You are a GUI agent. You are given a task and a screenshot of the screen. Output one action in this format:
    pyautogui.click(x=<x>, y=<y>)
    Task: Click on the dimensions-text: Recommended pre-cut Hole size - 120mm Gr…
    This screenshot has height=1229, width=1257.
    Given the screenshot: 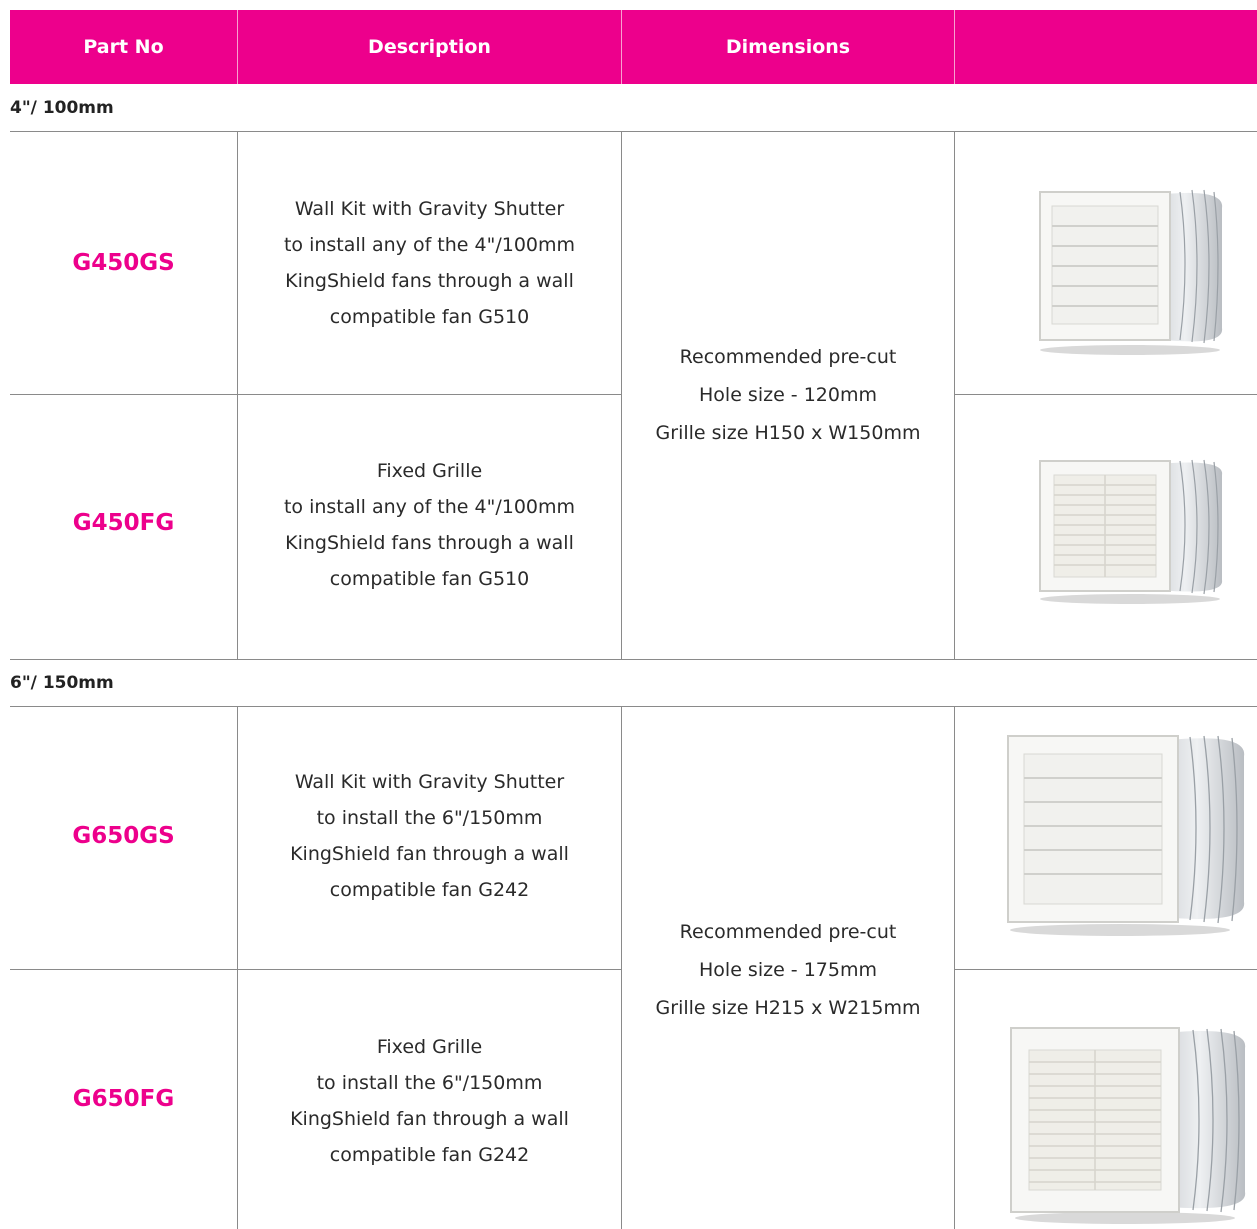 What is the action you would take?
    pyautogui.click(x=788, y=395)
    